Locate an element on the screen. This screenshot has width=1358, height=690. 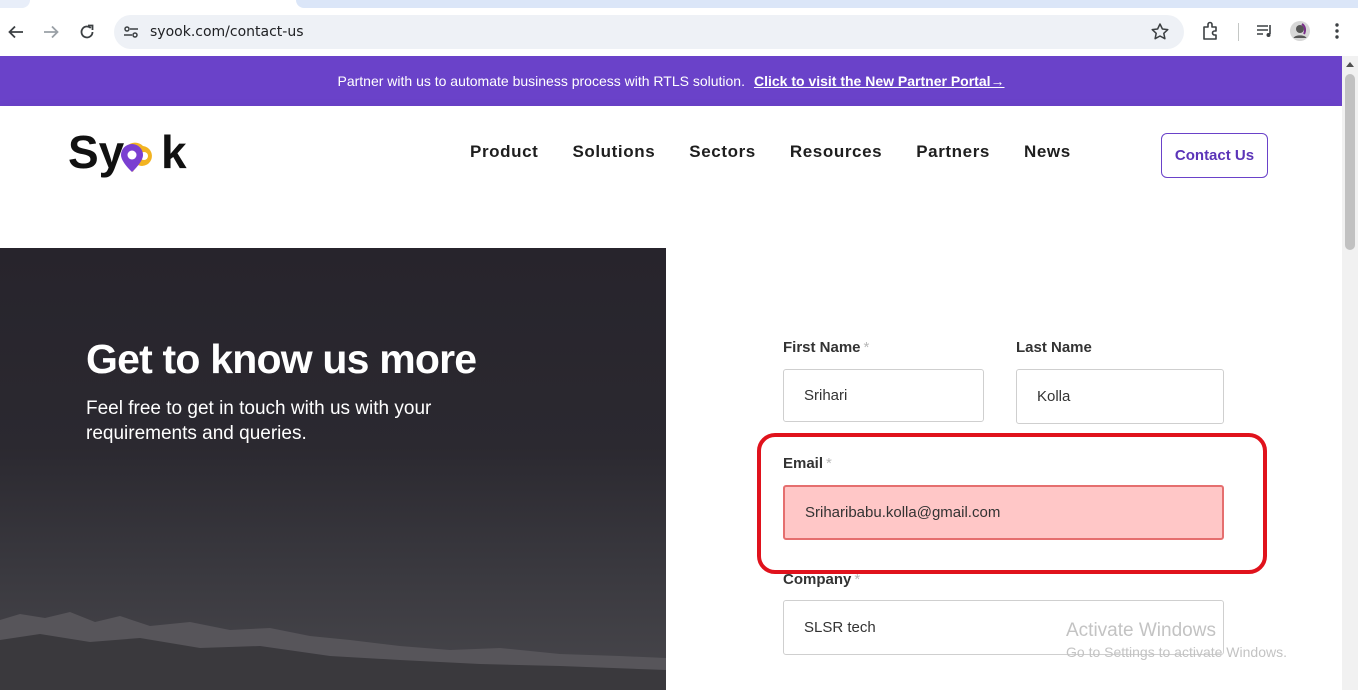
nav-solutions: Solutions is located at coordinates (613, 152).